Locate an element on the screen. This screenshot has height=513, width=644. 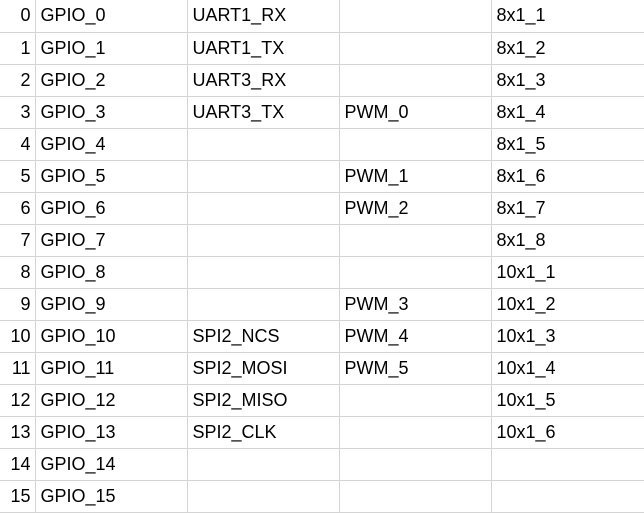
row-index-cell: 0 is located at coordinates (18, 16).